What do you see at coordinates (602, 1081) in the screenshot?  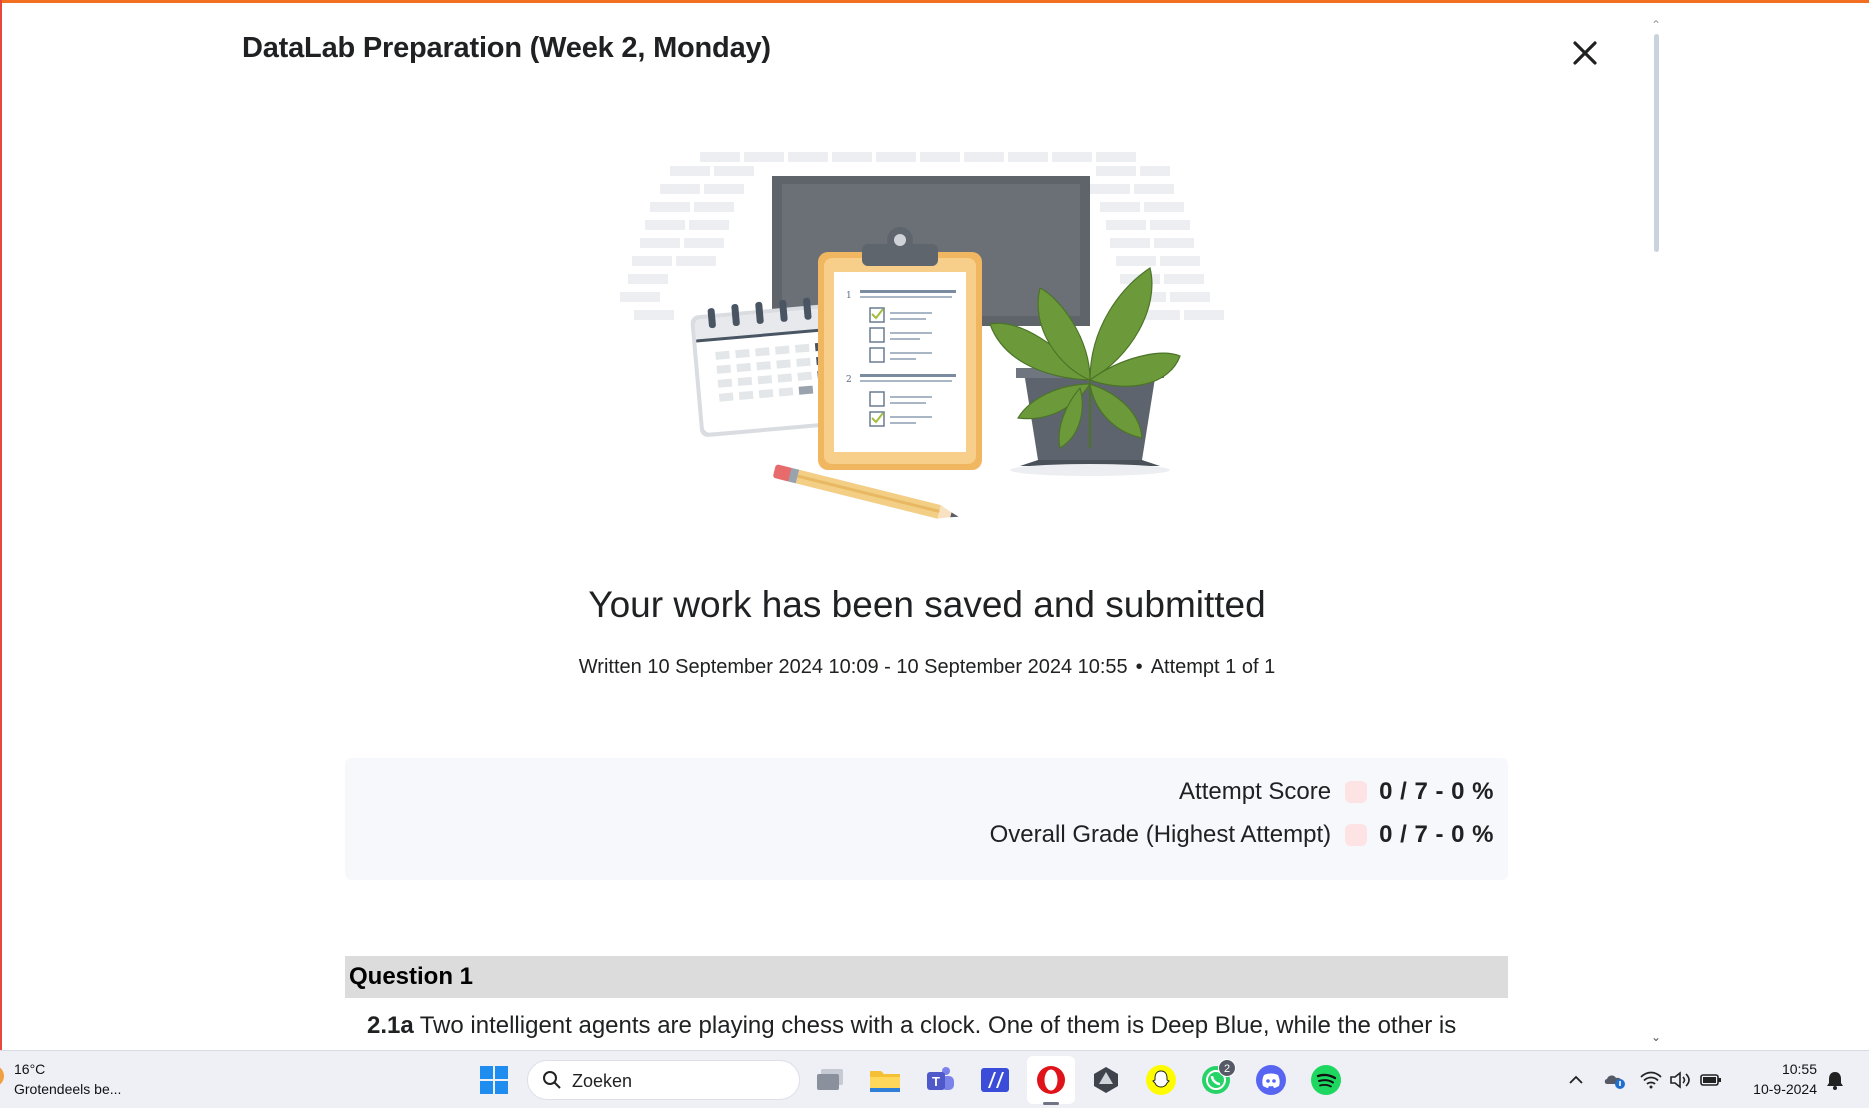 I see `search-placeholder: Zoeken` at bounding box center [602, 1081].